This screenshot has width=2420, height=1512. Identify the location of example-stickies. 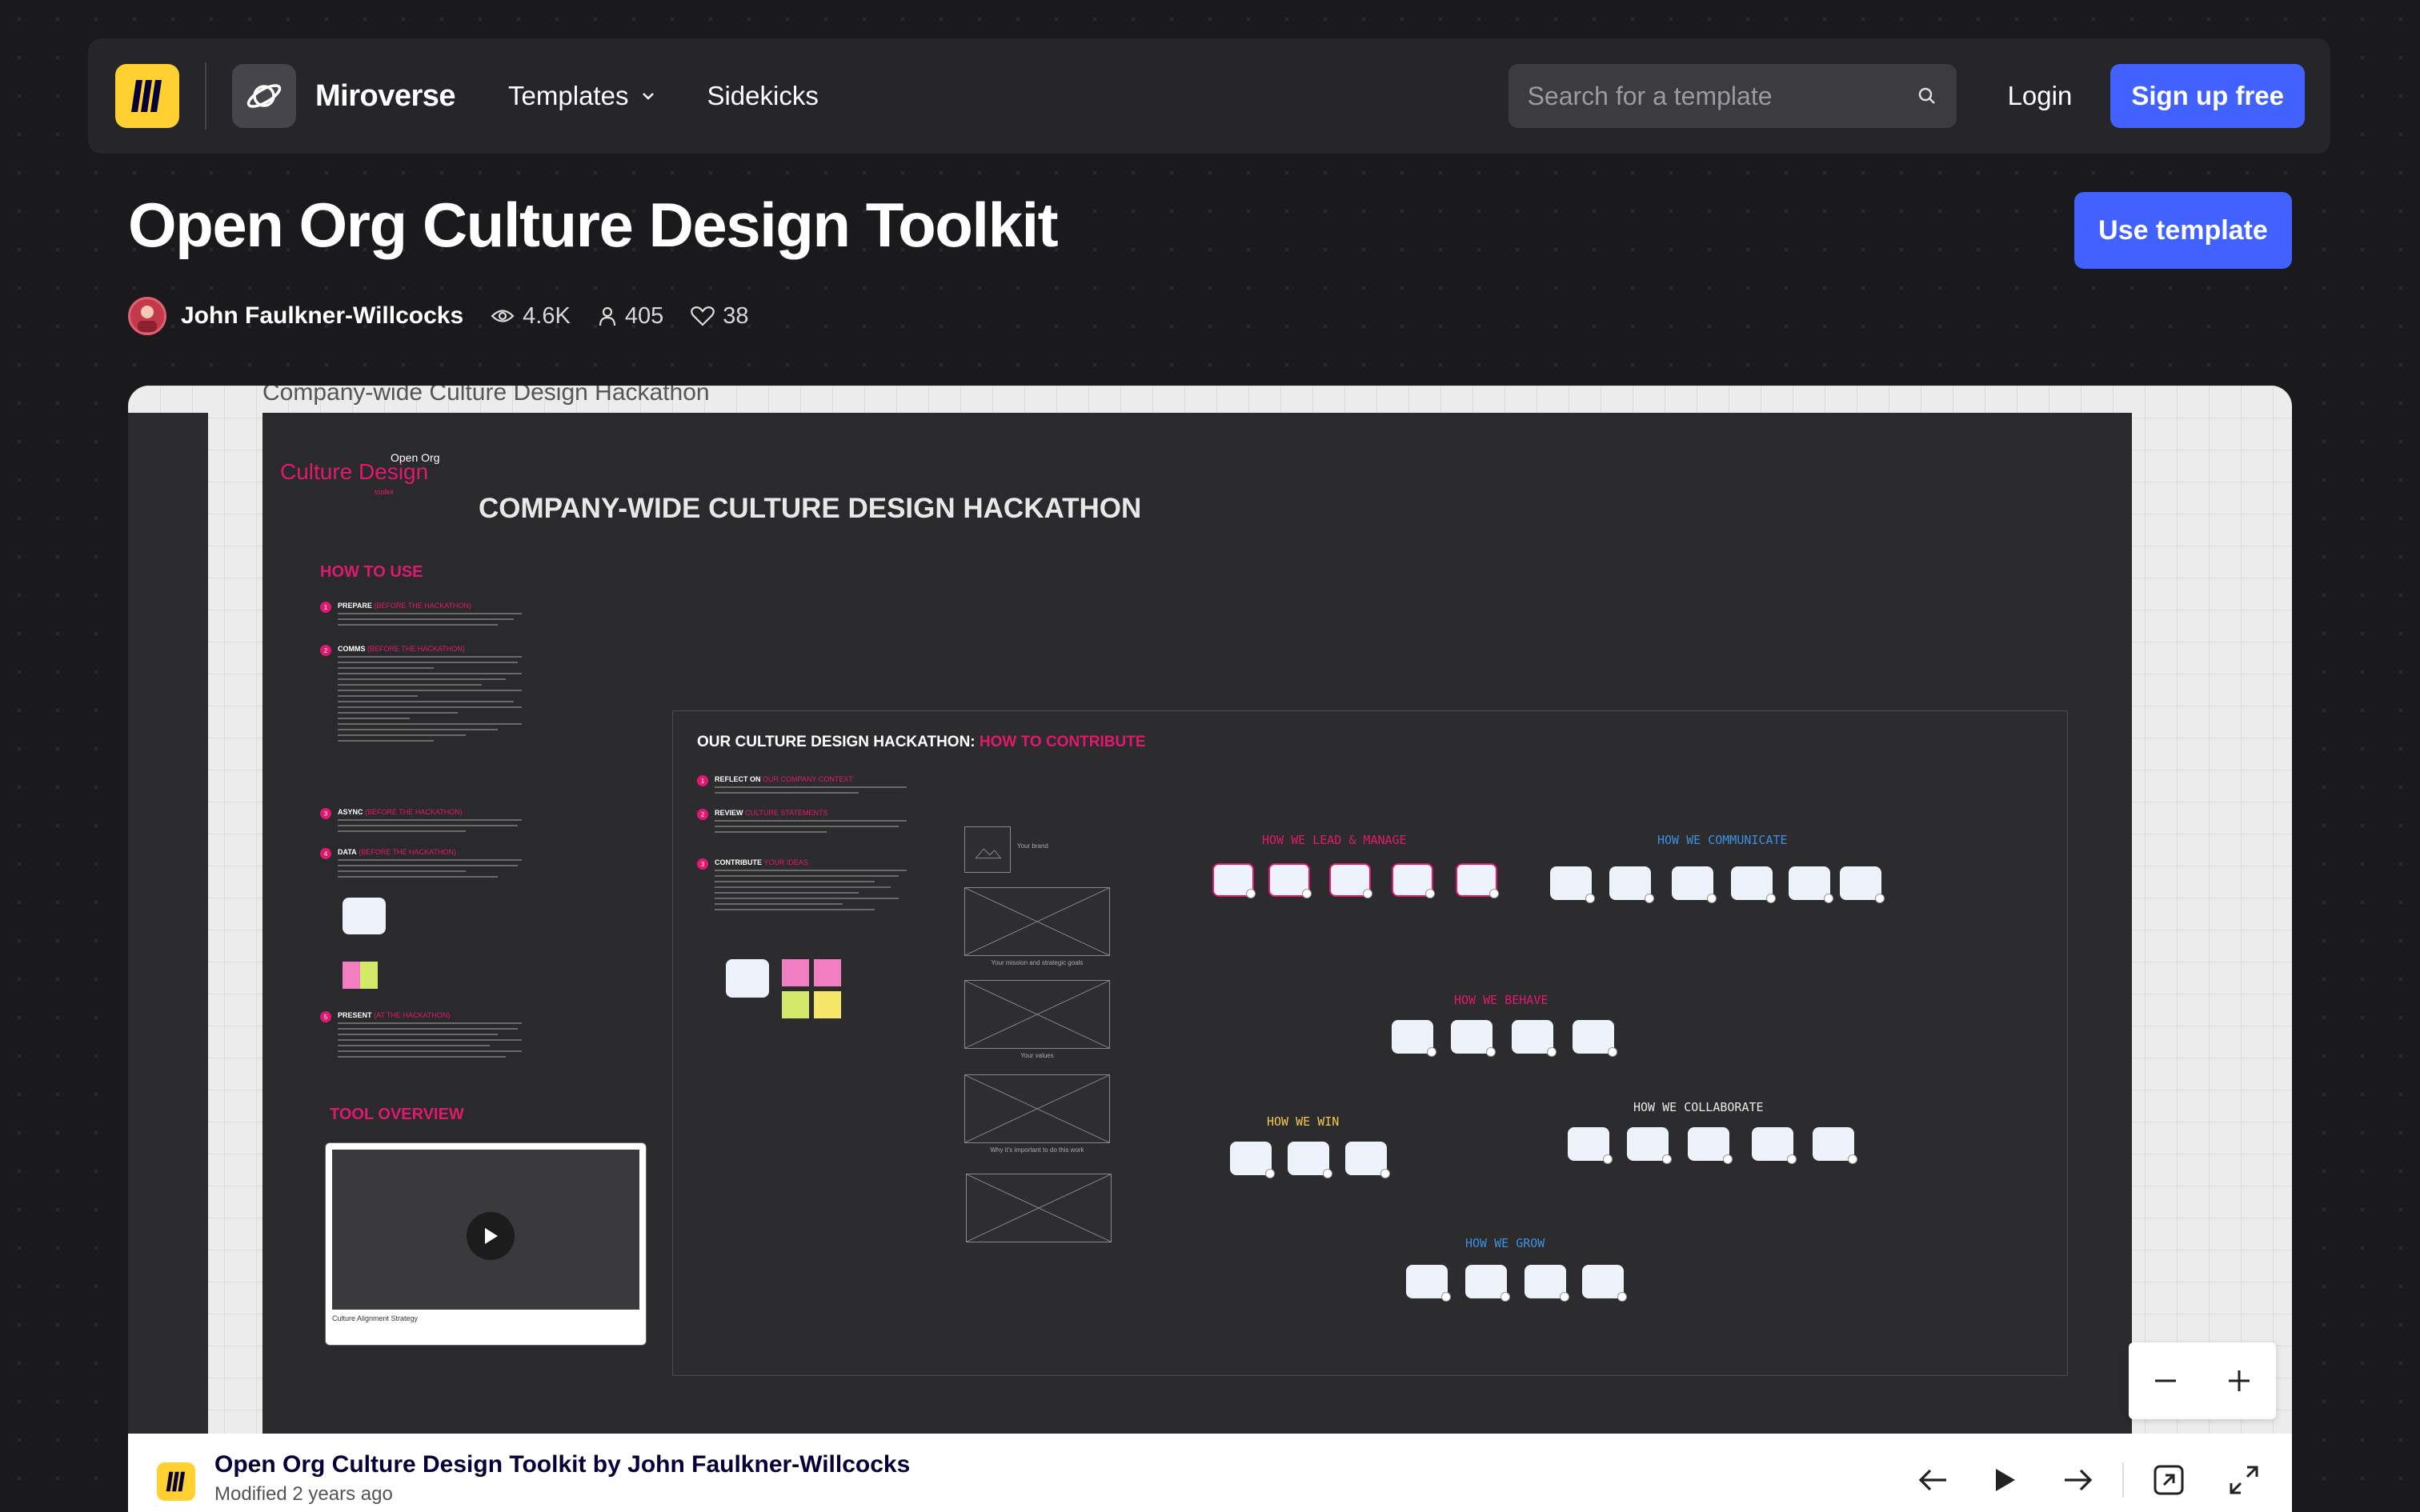
(360, 975).